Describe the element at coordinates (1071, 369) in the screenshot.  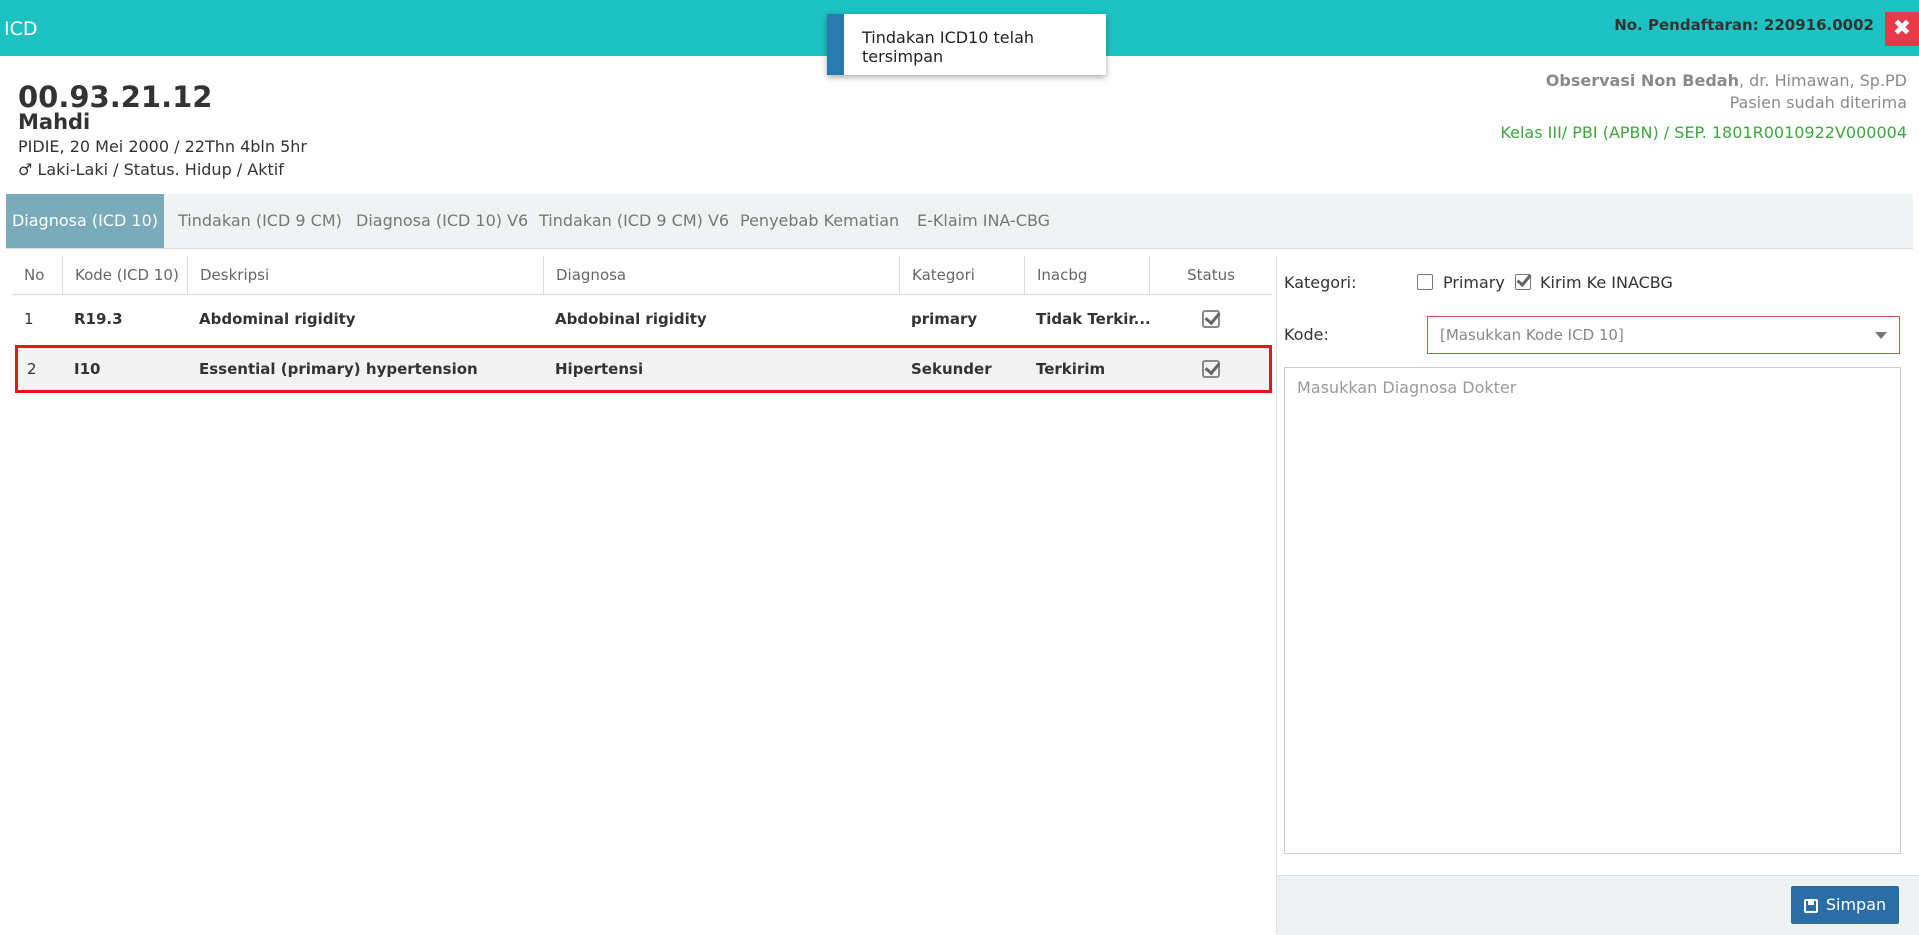
I see `row-inacbg: Terkirim` at that location.